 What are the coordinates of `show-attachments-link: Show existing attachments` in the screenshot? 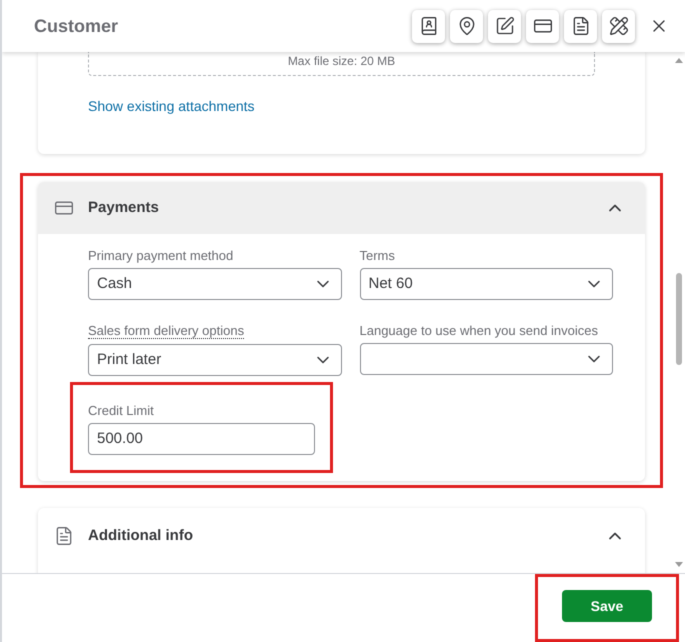 It's located at (341, 106).